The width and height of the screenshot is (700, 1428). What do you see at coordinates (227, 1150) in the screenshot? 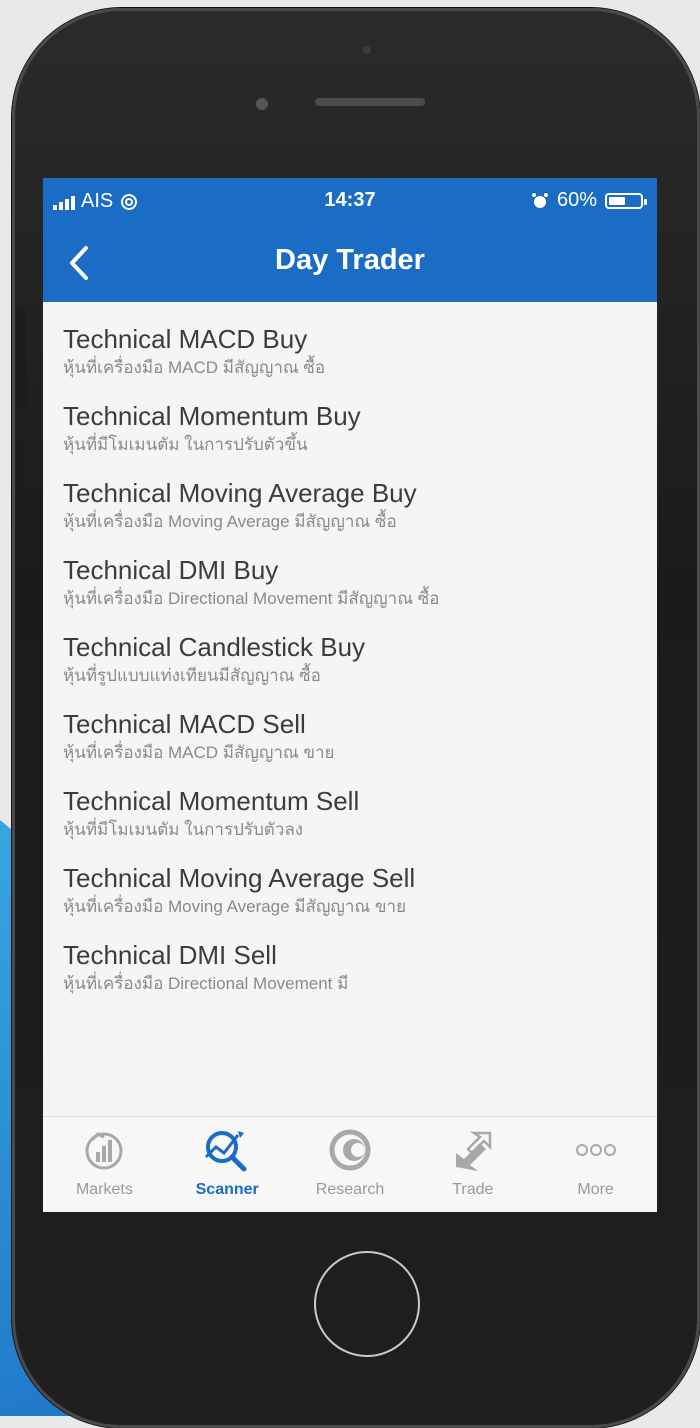
I see `scanner-magnifier-icon` at bounding box center [227, 1150].